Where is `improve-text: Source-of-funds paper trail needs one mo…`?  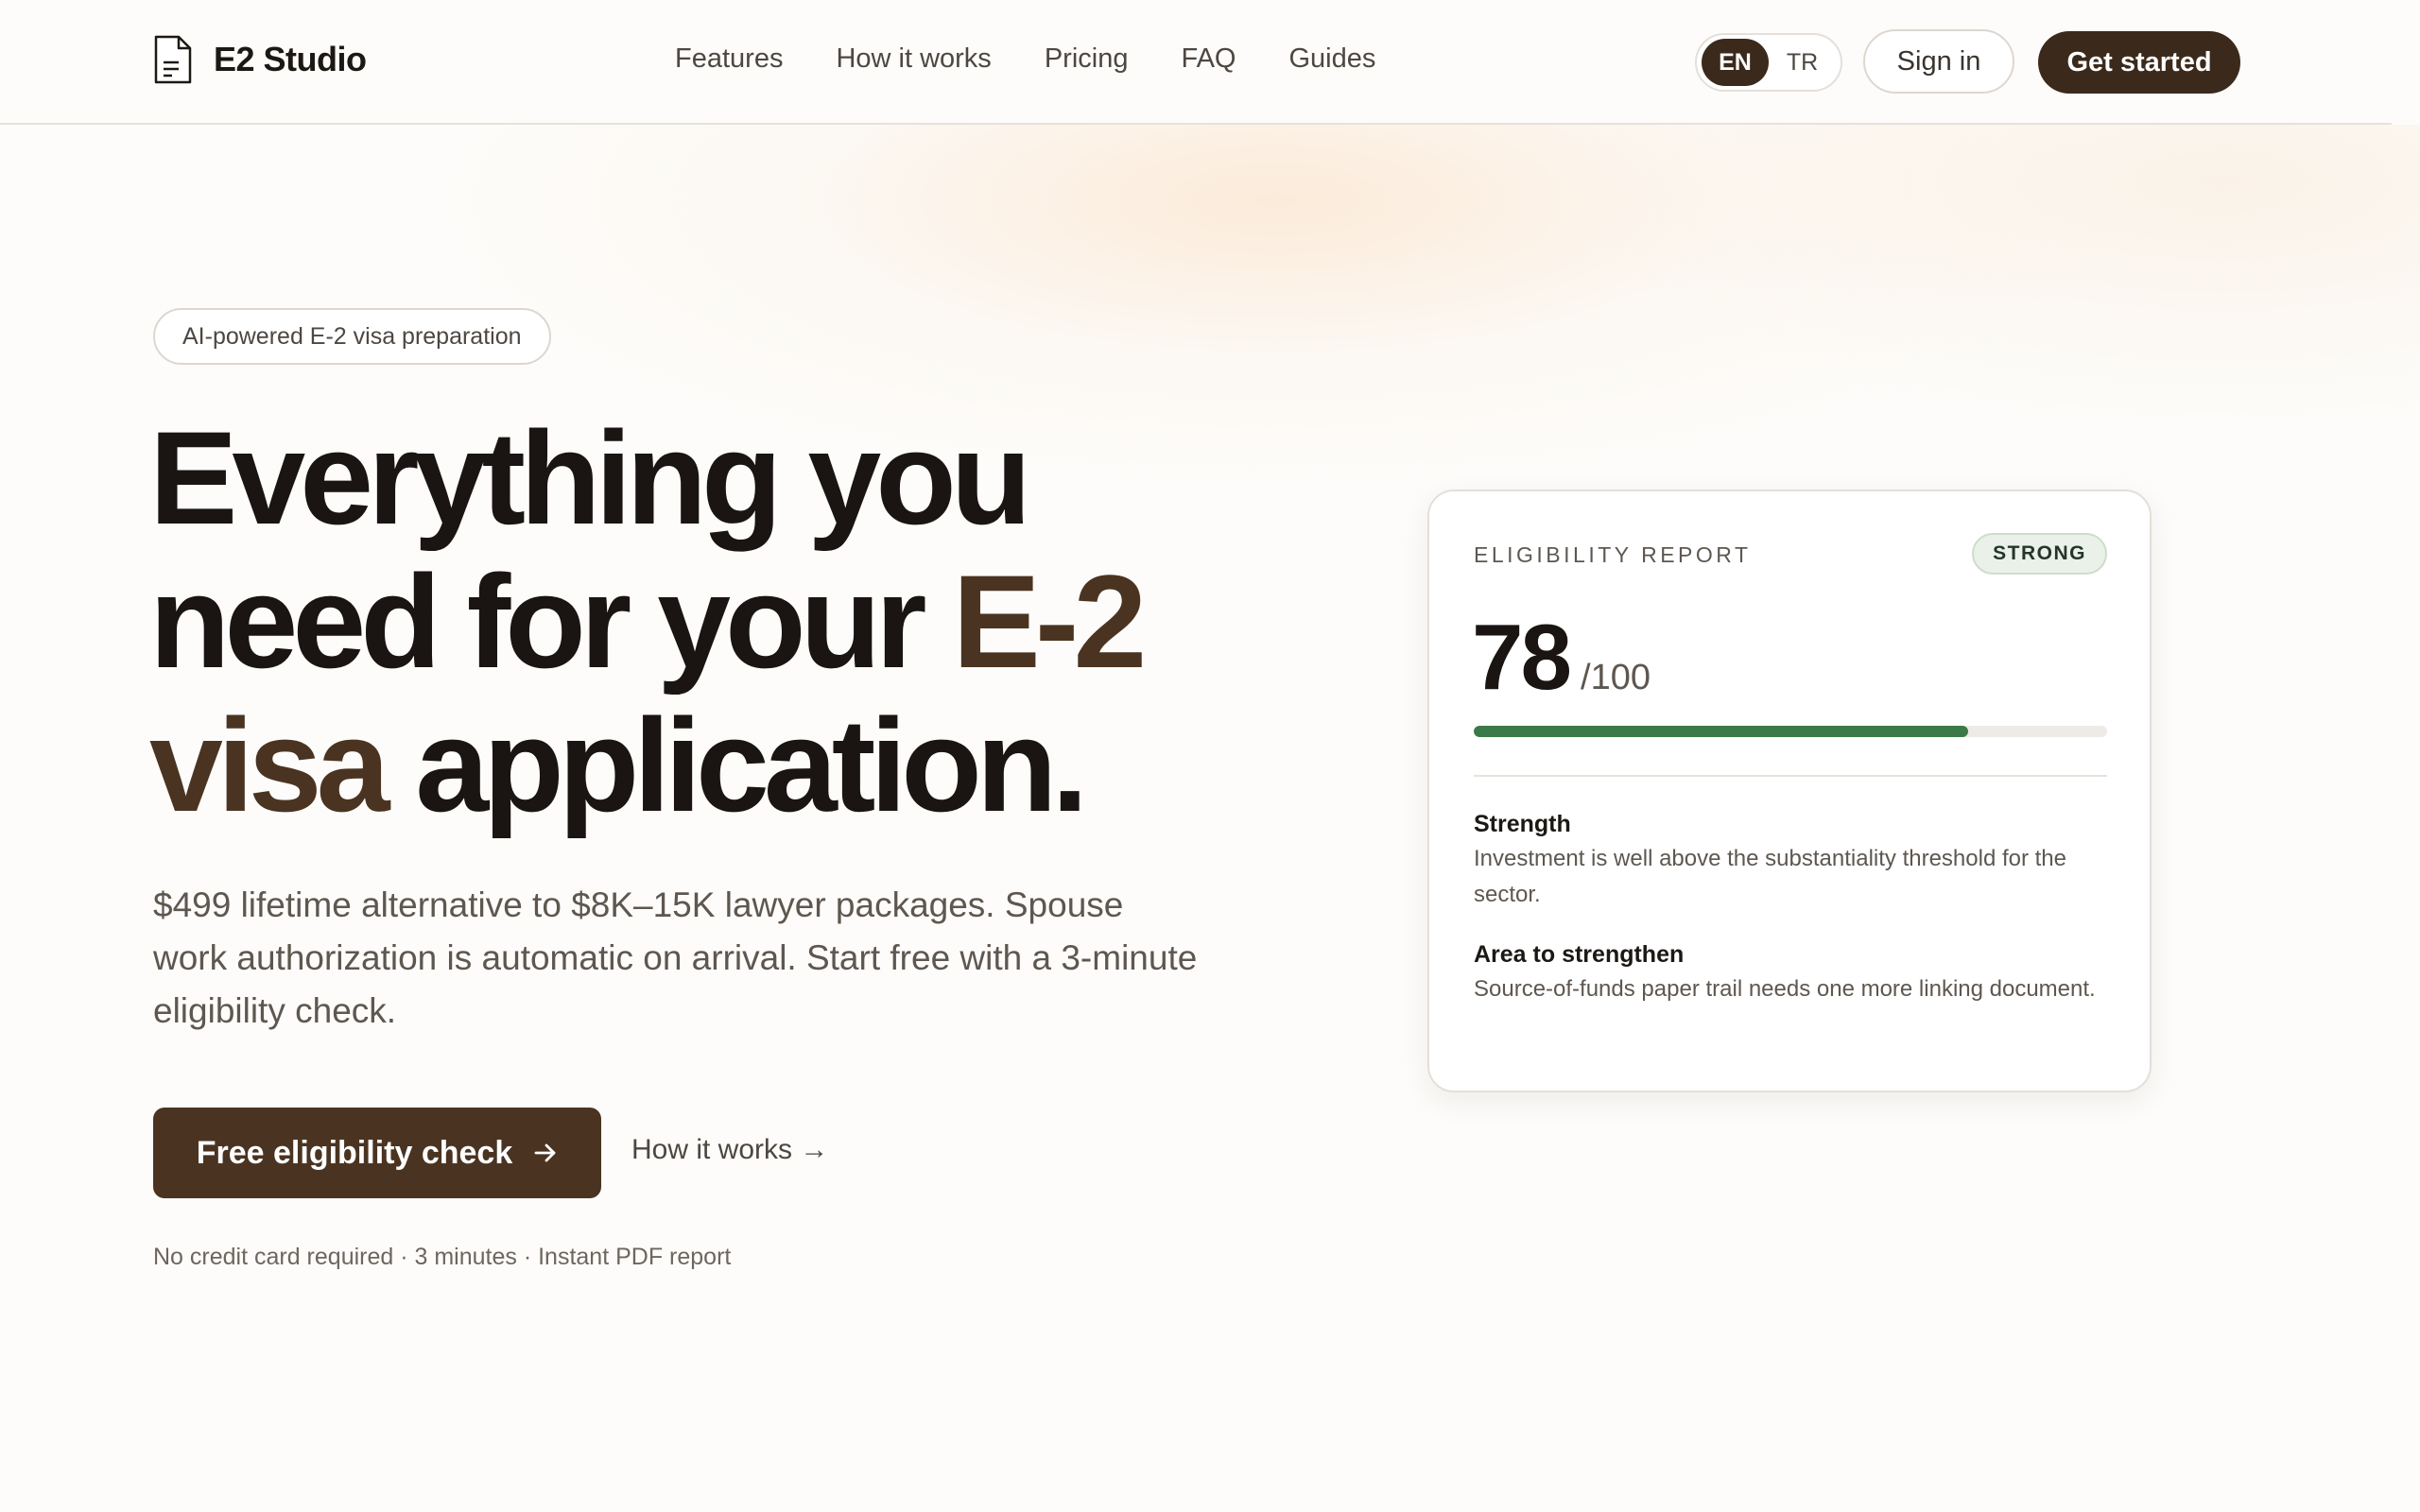
improve-text: Source-of-funds paper trail needs one mo… is located at coordinates (1785, 989).